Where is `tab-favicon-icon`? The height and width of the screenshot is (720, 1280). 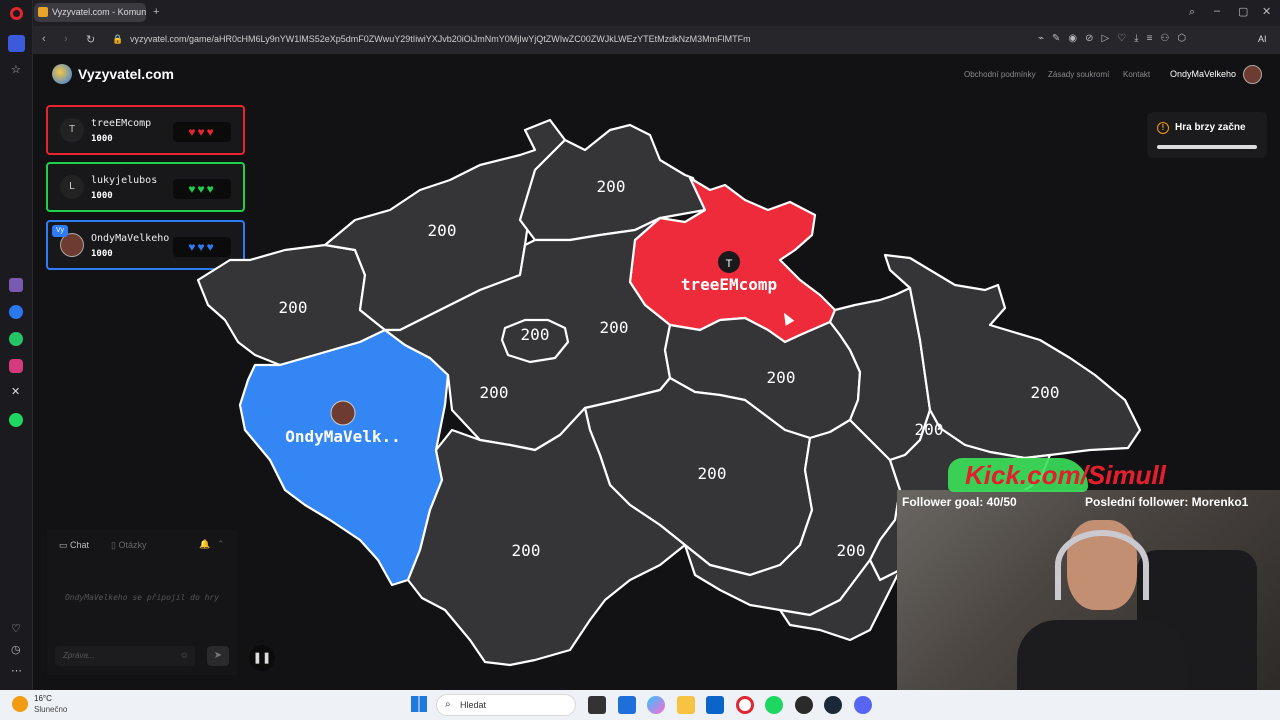 tab-favicon-icon is located at coordinates (43, 12).